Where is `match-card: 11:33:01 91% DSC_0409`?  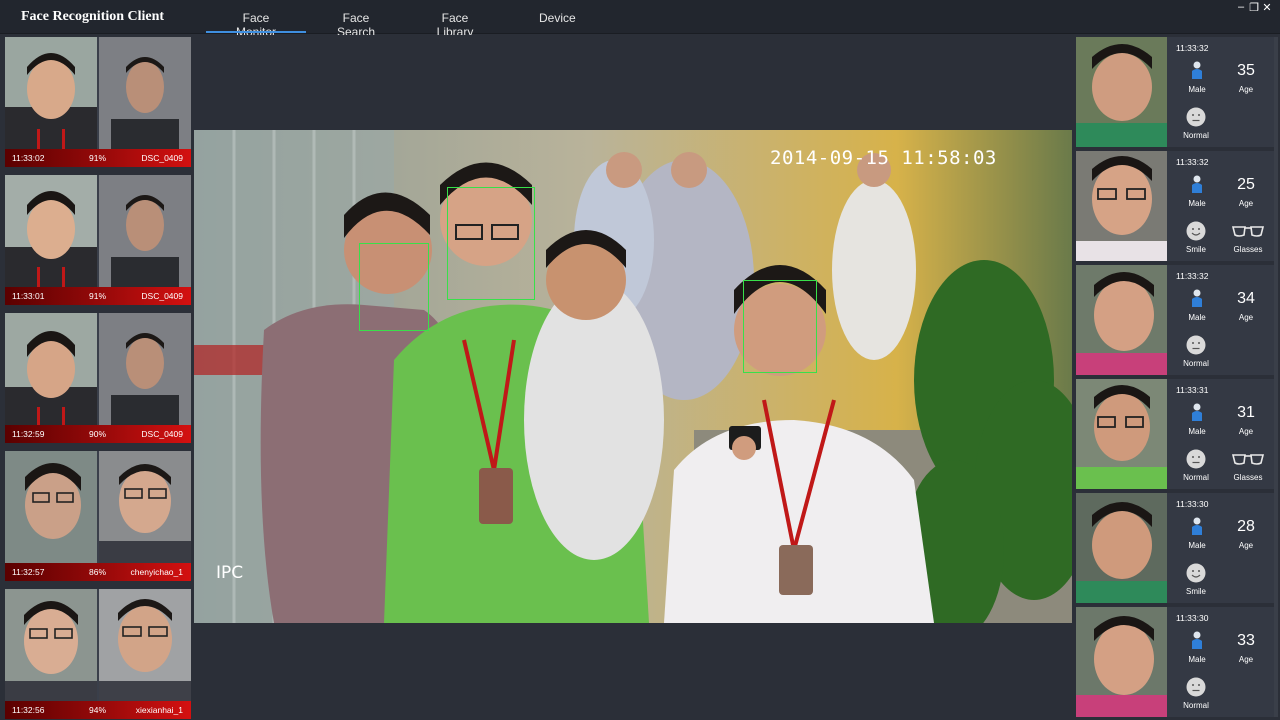
match-card: 11:33:01 91% DSC_0409 is located at coordinates (98, 240).